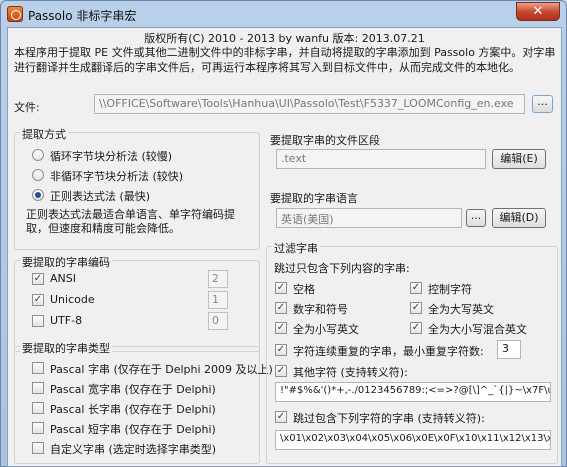 The height and width of the screenshot is (467, 567). I want to click on sections-field: .text, so click(381, 159).